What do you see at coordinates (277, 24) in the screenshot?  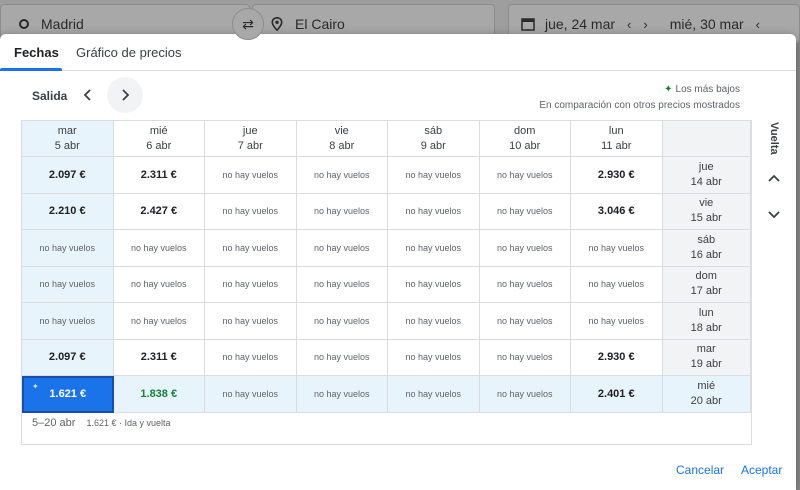 I see `location-pin-icon` at bounding box center [277, 24].